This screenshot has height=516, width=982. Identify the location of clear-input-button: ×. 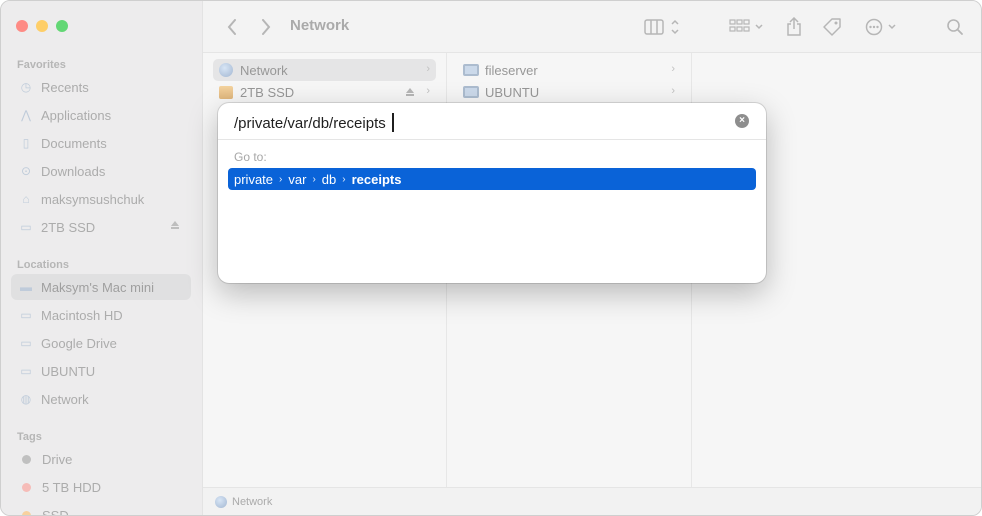
(742, 121).